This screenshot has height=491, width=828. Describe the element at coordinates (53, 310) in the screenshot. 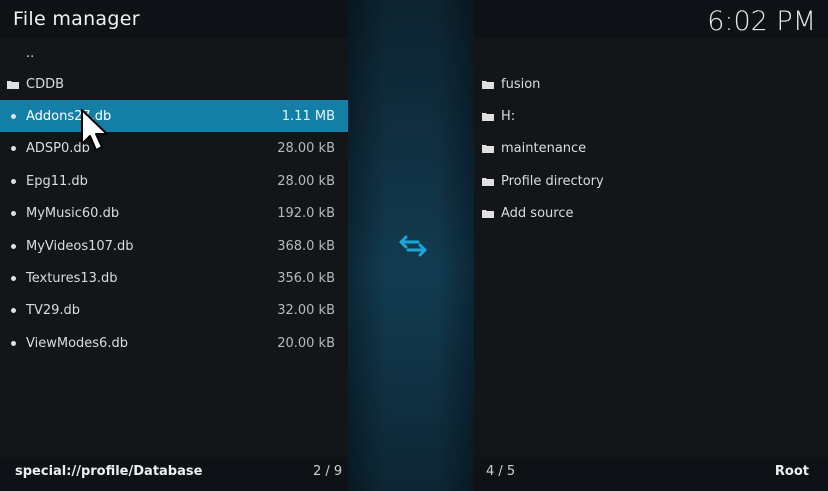

I see `list-item-label: TV29.db` at that location.